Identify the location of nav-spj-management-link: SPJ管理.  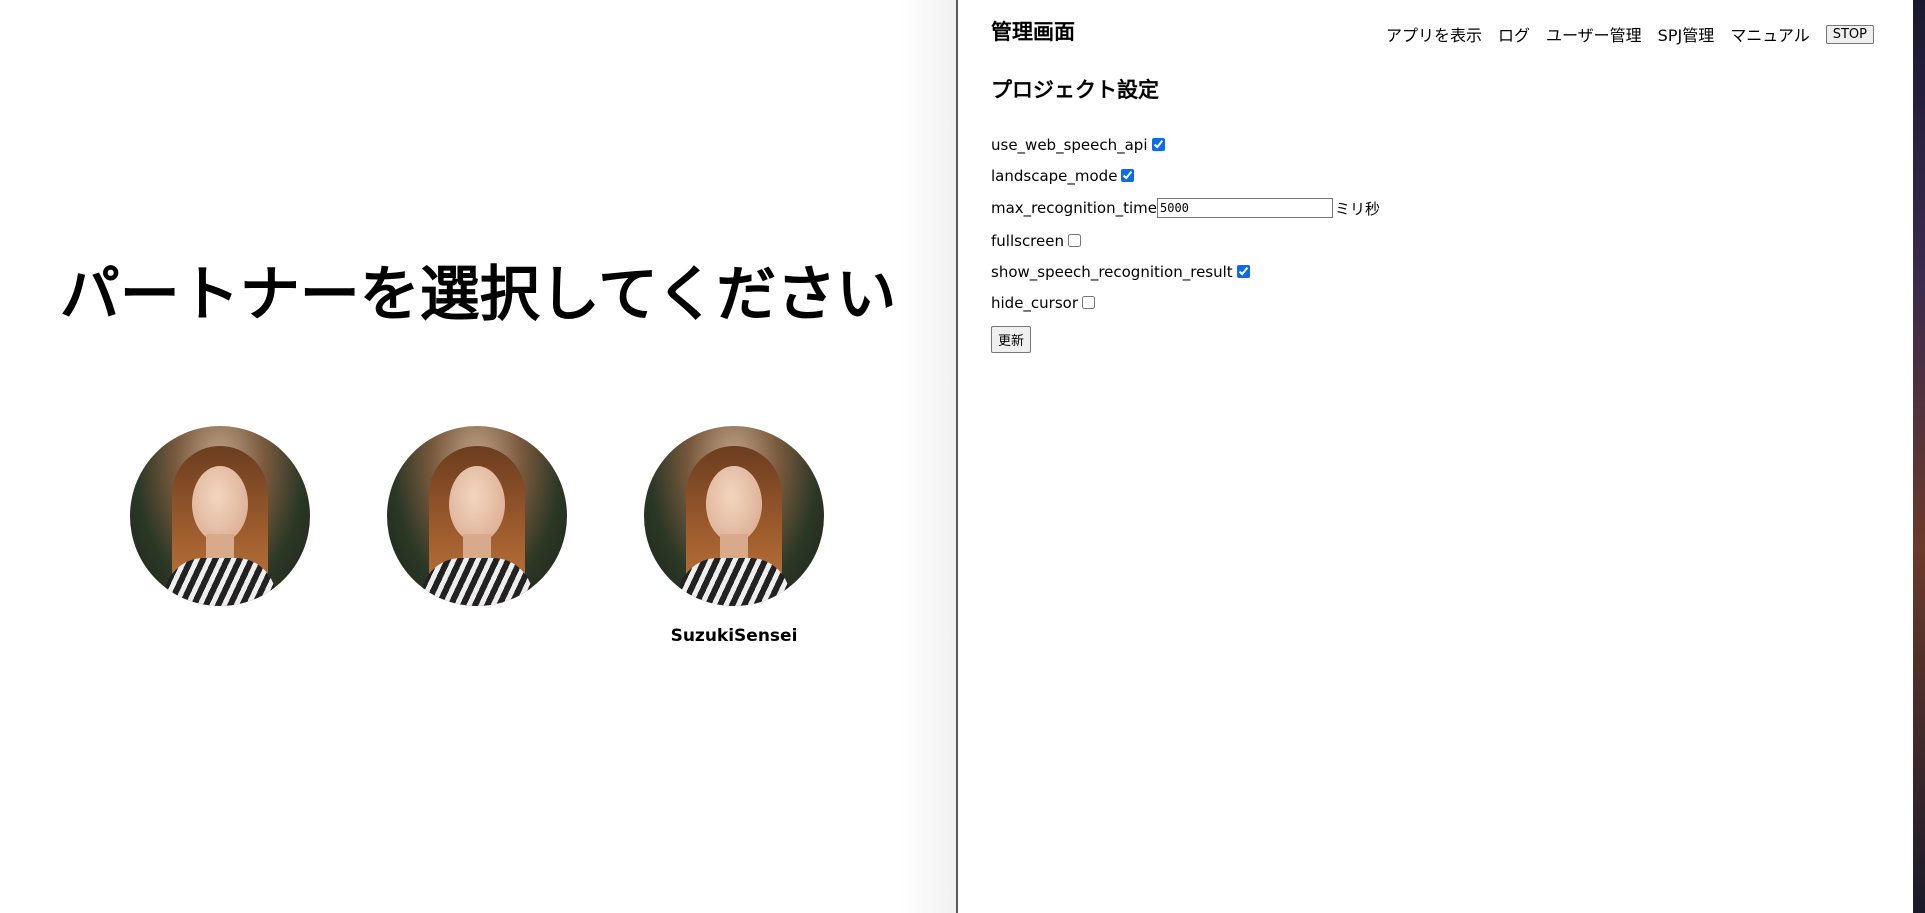
(1686, 34).